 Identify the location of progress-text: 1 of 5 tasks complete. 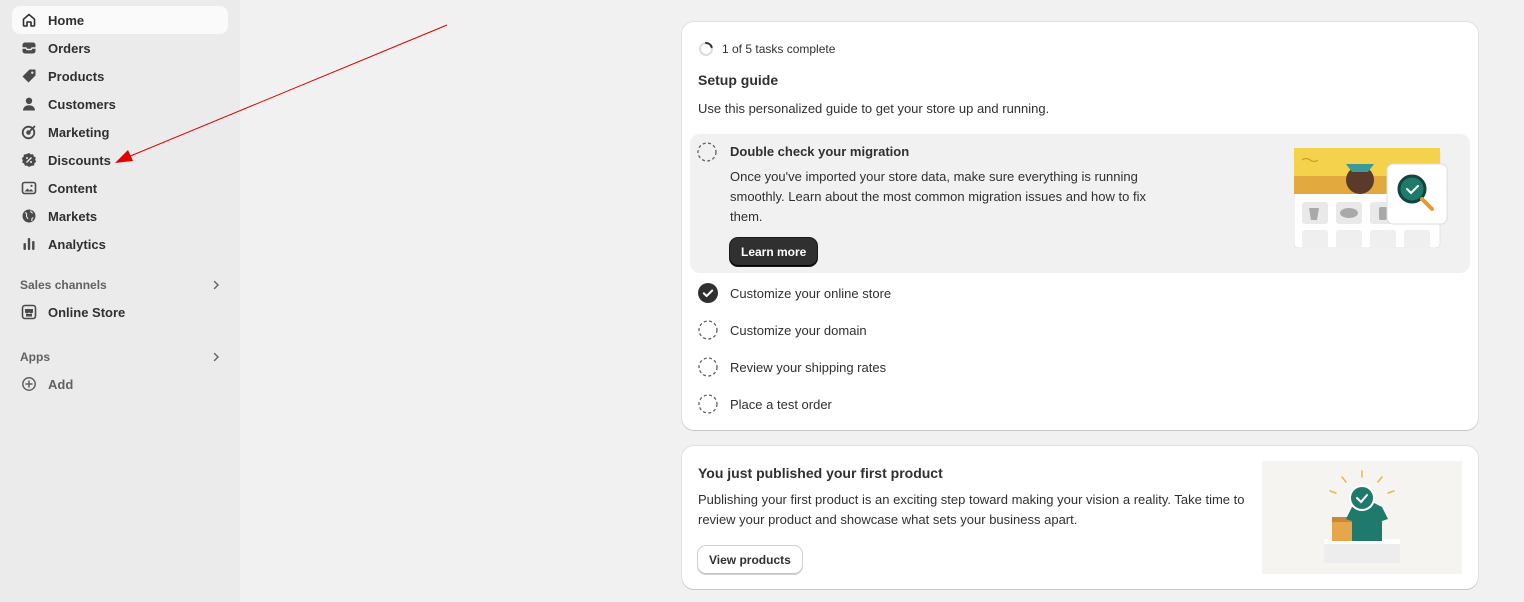
(779, 49).